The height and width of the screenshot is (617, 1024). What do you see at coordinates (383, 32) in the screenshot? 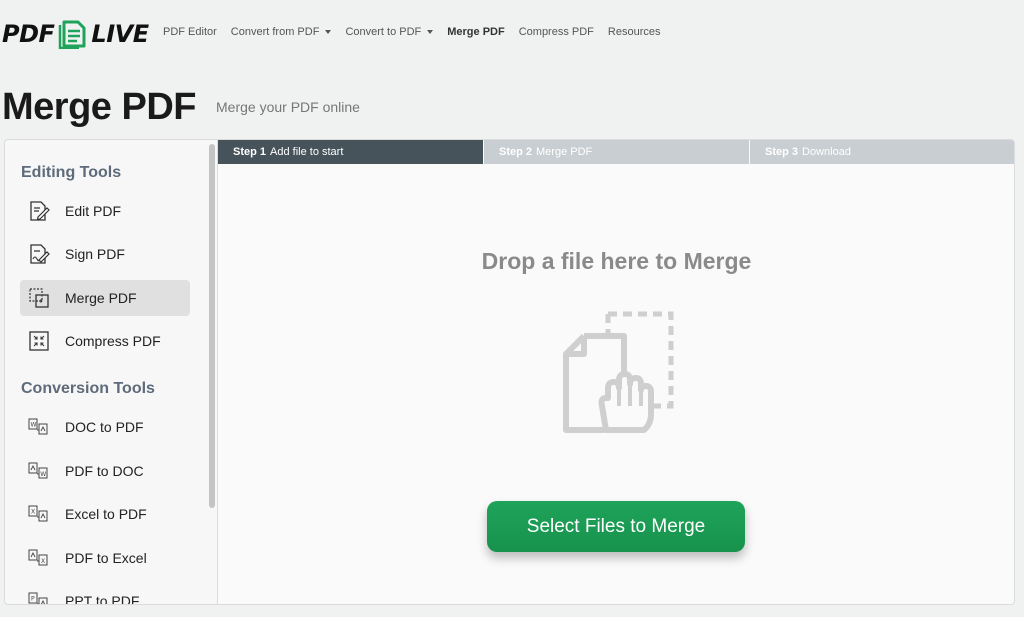
I see `nav-label: Convert to PDF` at bounding box center [383, 32].